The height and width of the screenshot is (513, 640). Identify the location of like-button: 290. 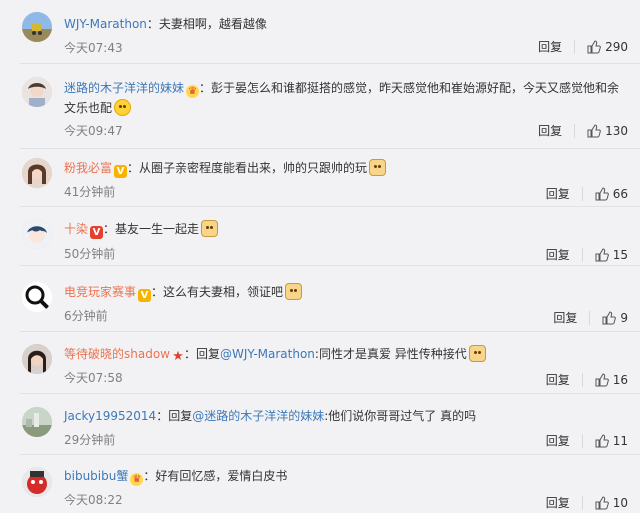
(607, 47).